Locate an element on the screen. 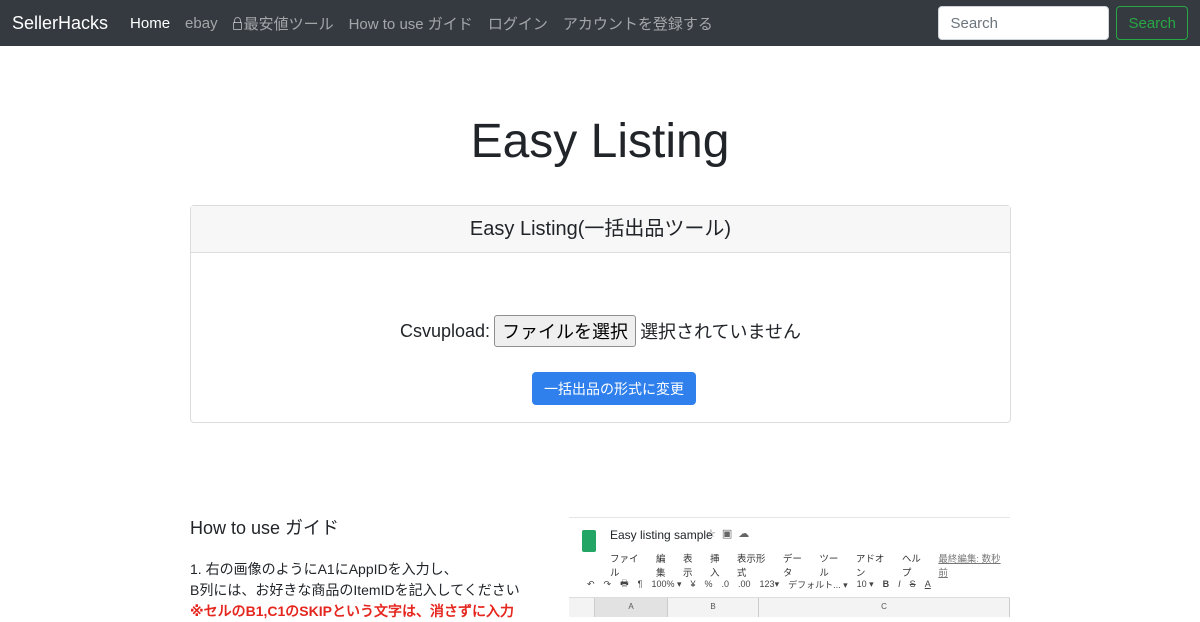 The image size is (1200, 622). nav-lowest-price-label: 最安値ツール is located at coordinates (288, 24).